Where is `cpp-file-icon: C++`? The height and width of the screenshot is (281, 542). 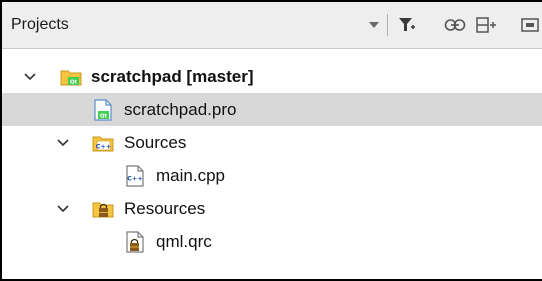 cpp-file-icon: C++ is located at coordinates (135, 176).